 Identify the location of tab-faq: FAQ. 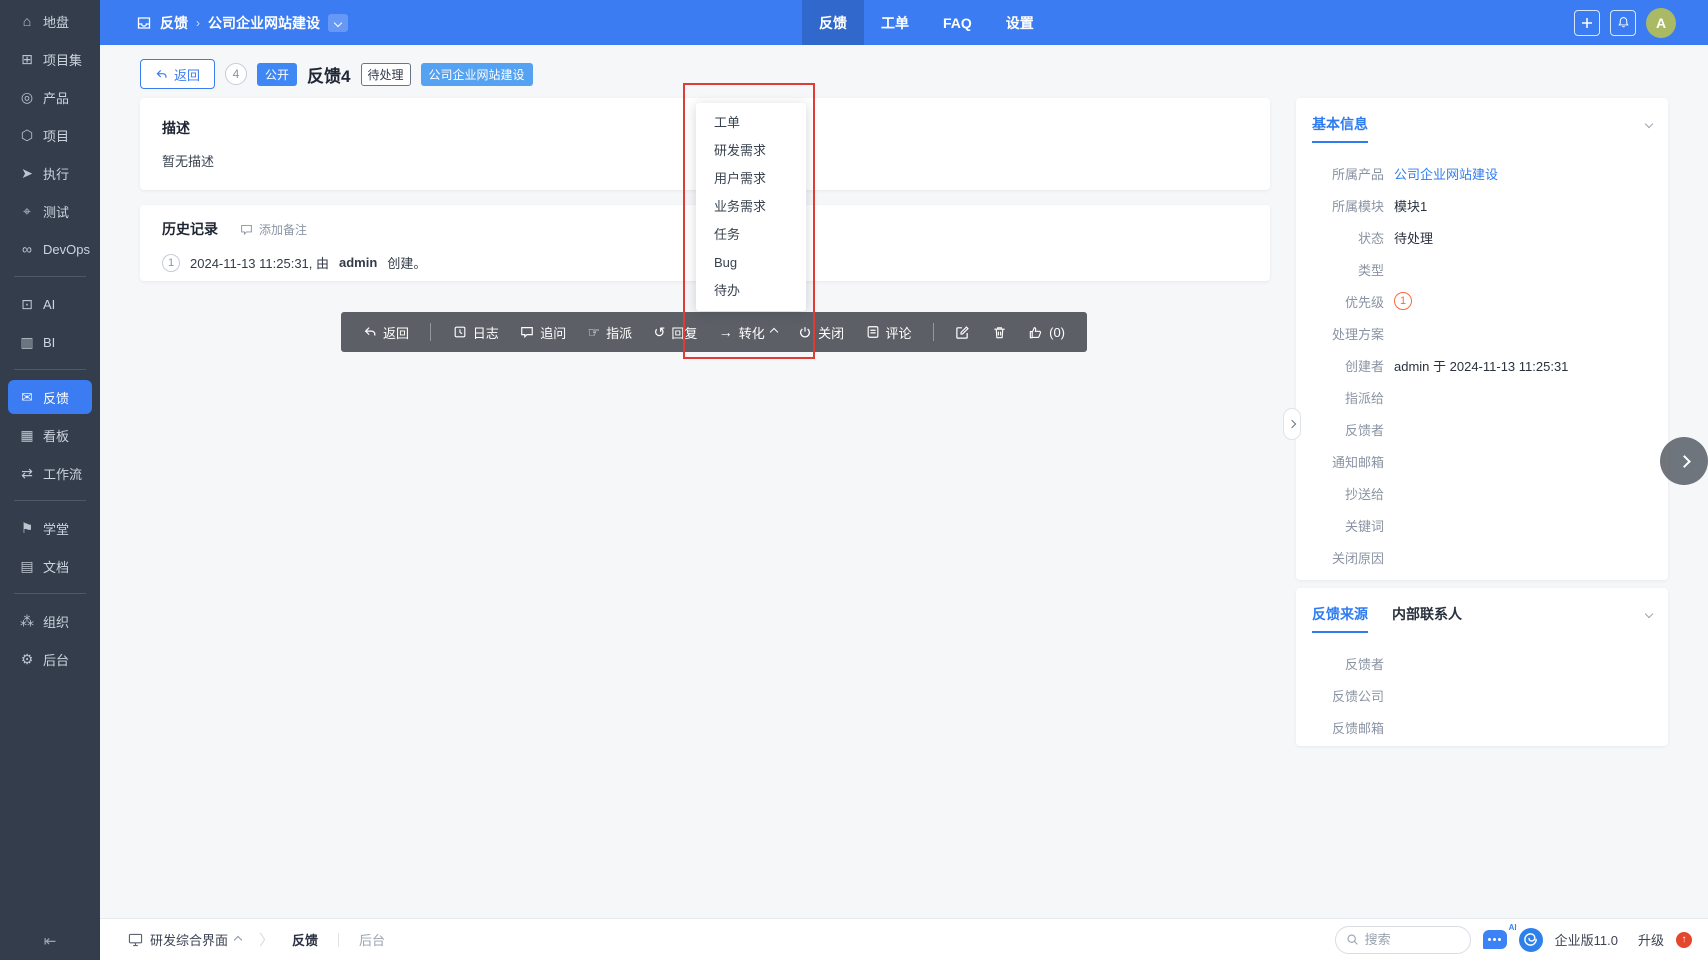
(957, 22).